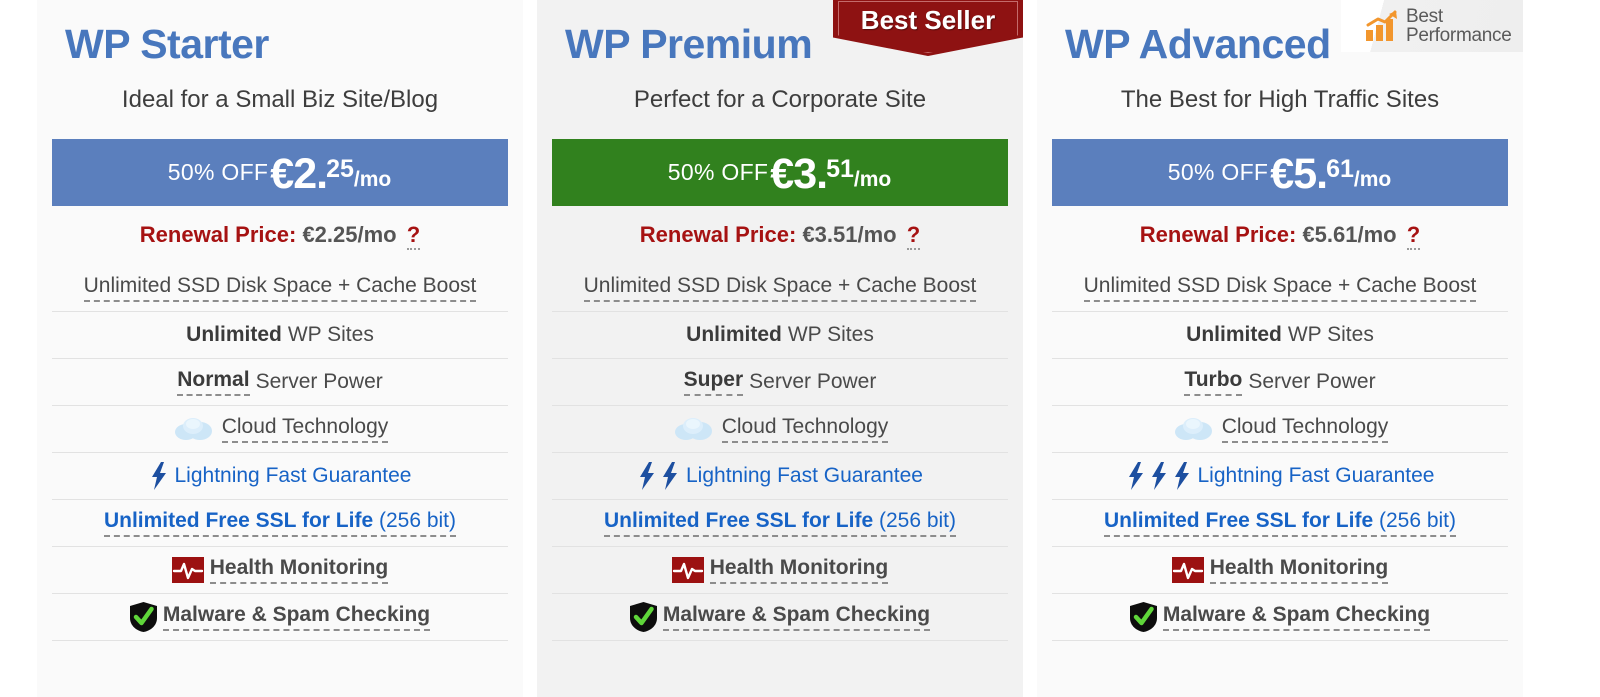  Describe the element at coordinates (299, 174) in the screenshot. I see `price-amount: €2.` at that location.